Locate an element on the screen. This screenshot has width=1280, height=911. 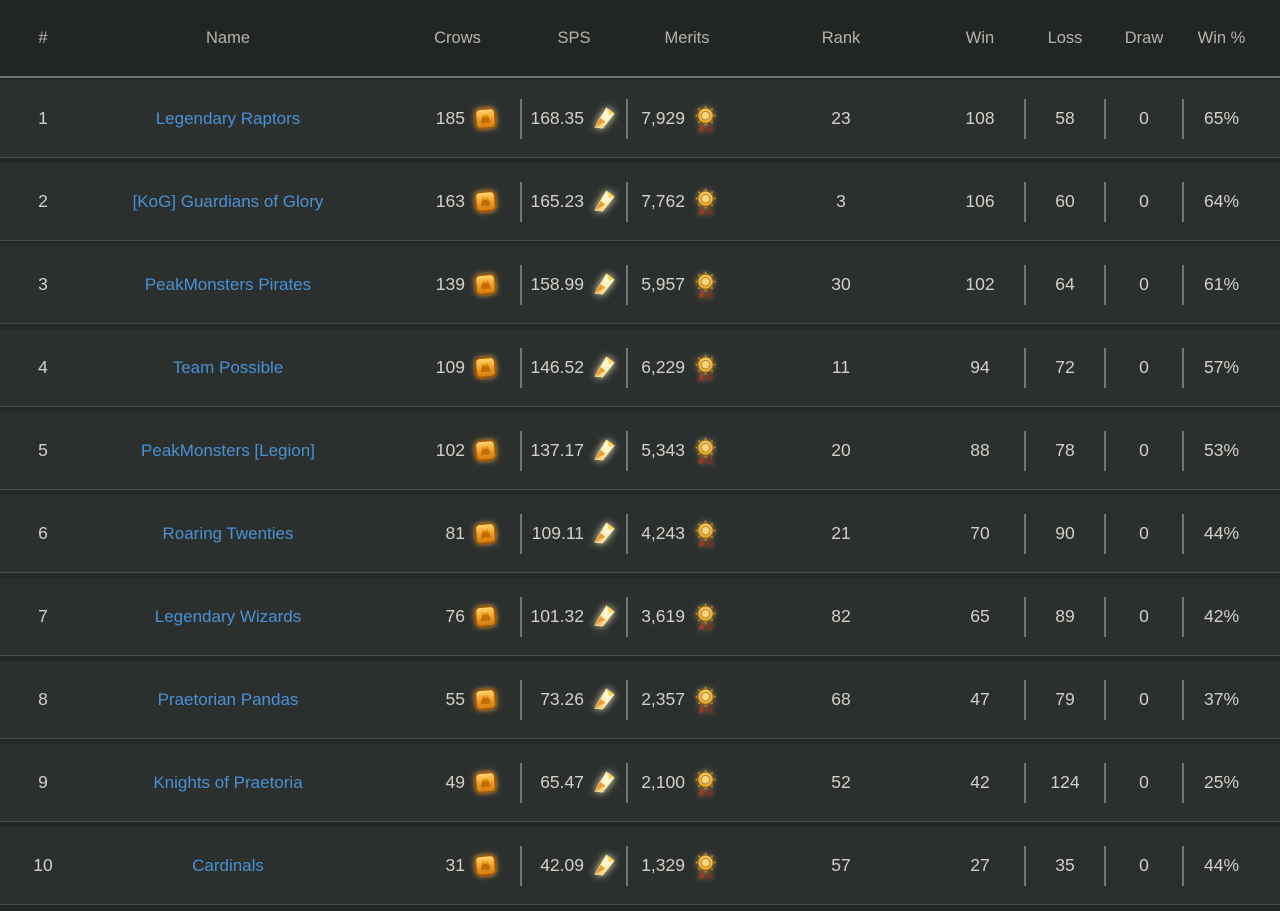
sps-cell: 165.23 is located at coordinates (574, 201).